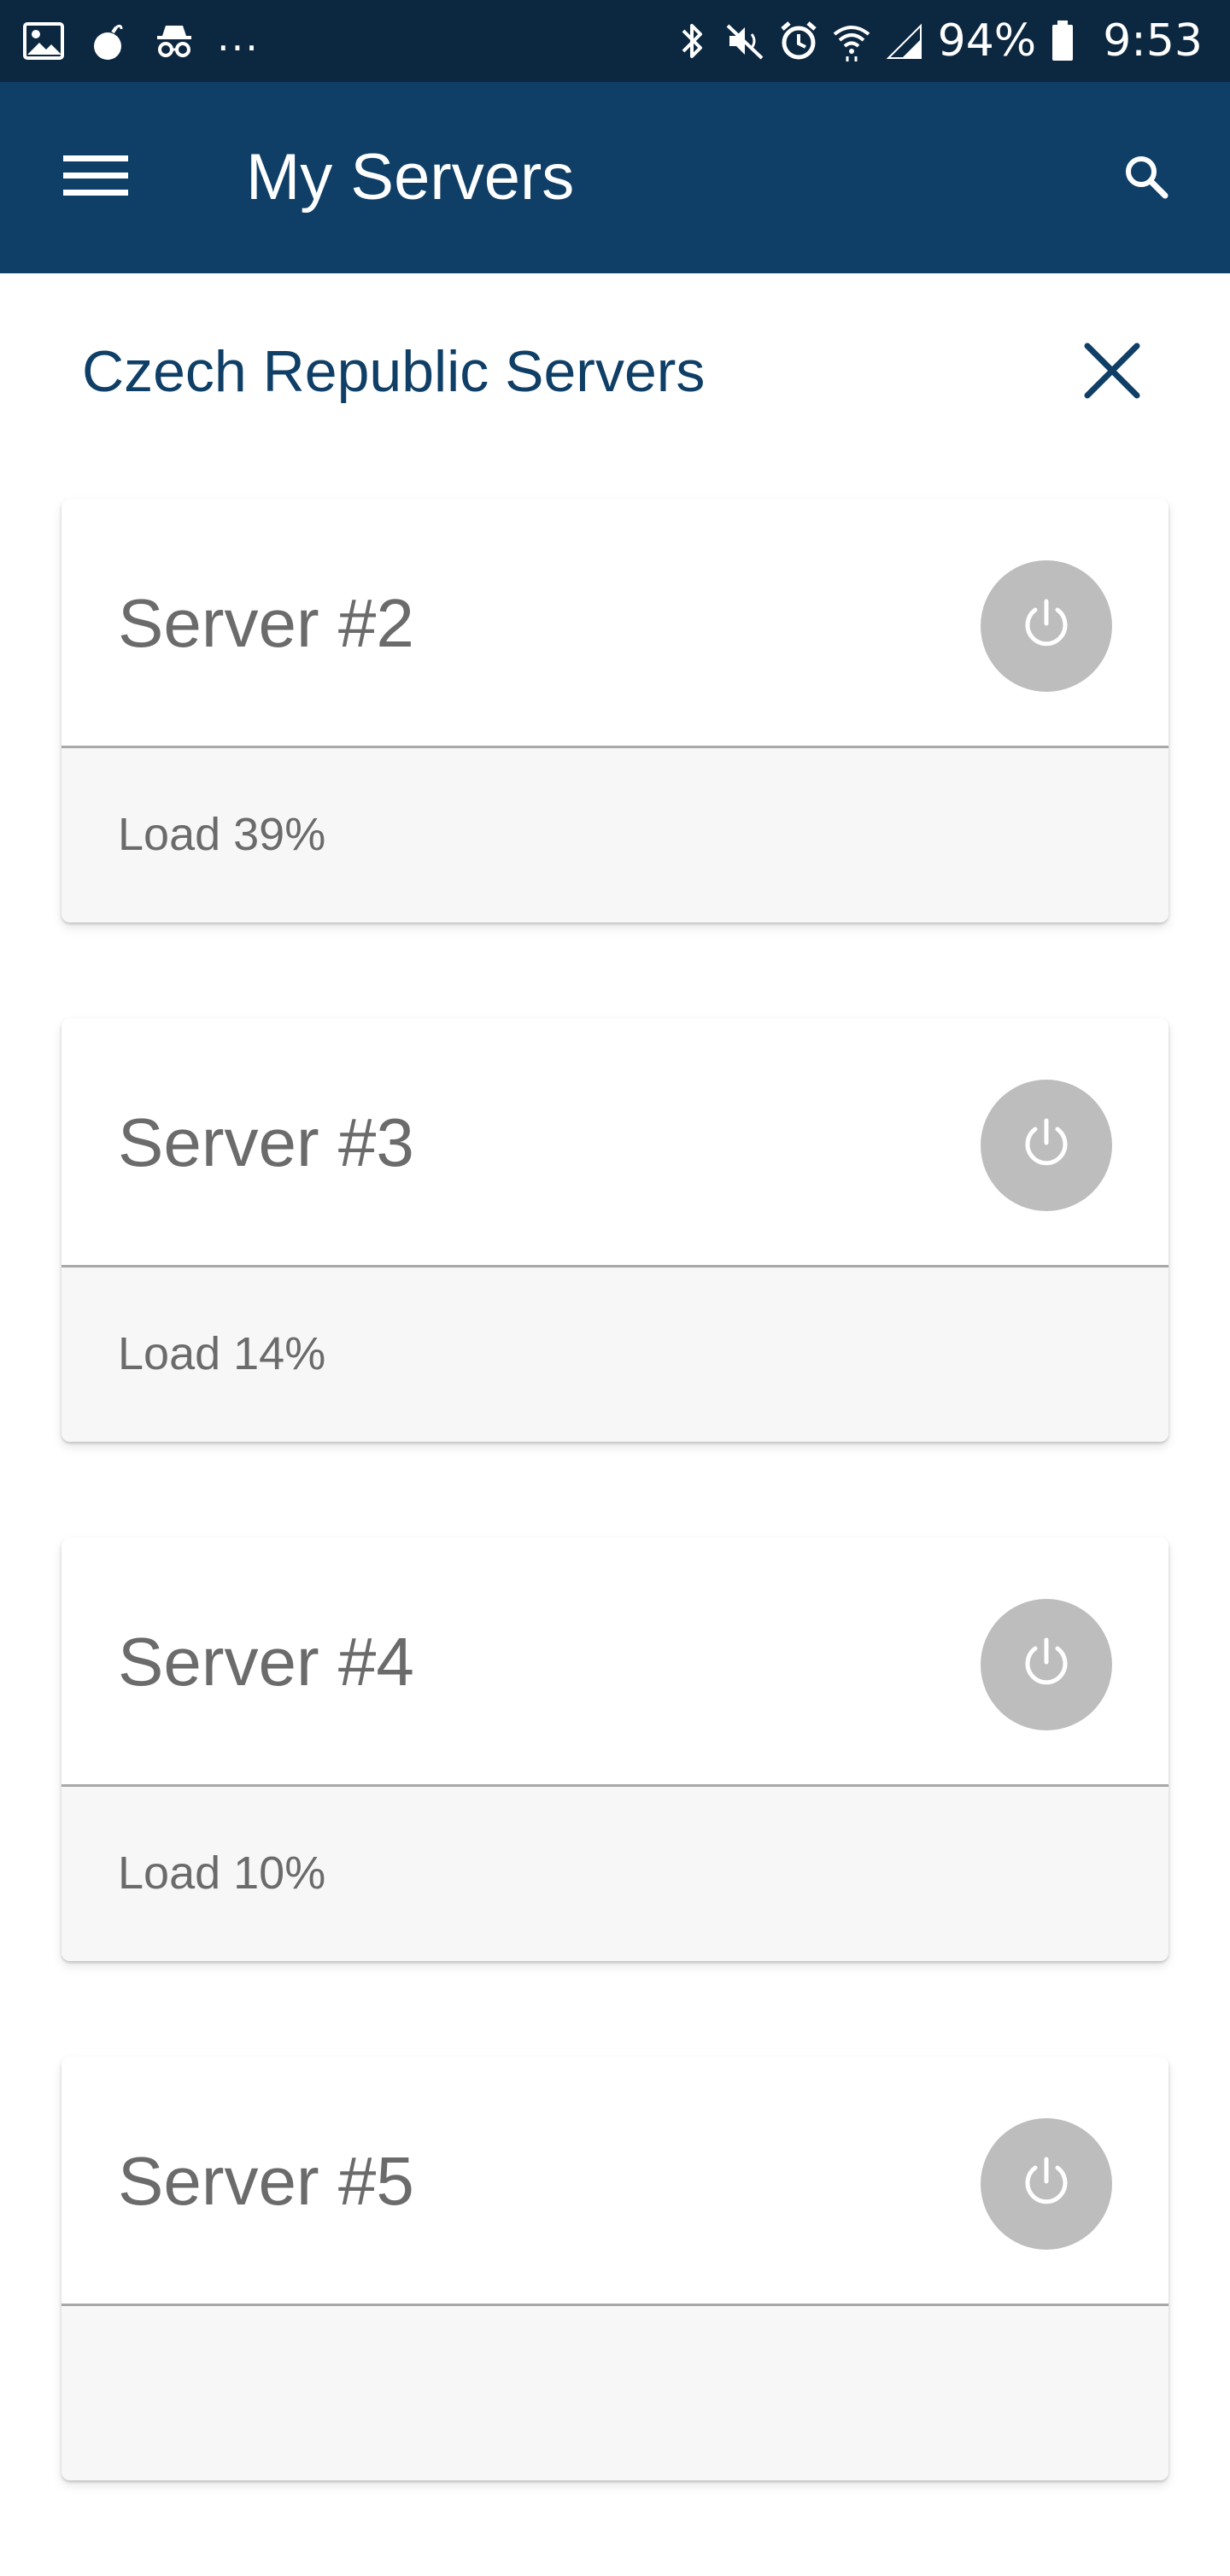 The height and width of the screenshot is (2576, 1230). What do you see at coordinates (615, 2181) in the screenshot?
I see `server-card-header: Server #5` at bounding box center [615, 2181].